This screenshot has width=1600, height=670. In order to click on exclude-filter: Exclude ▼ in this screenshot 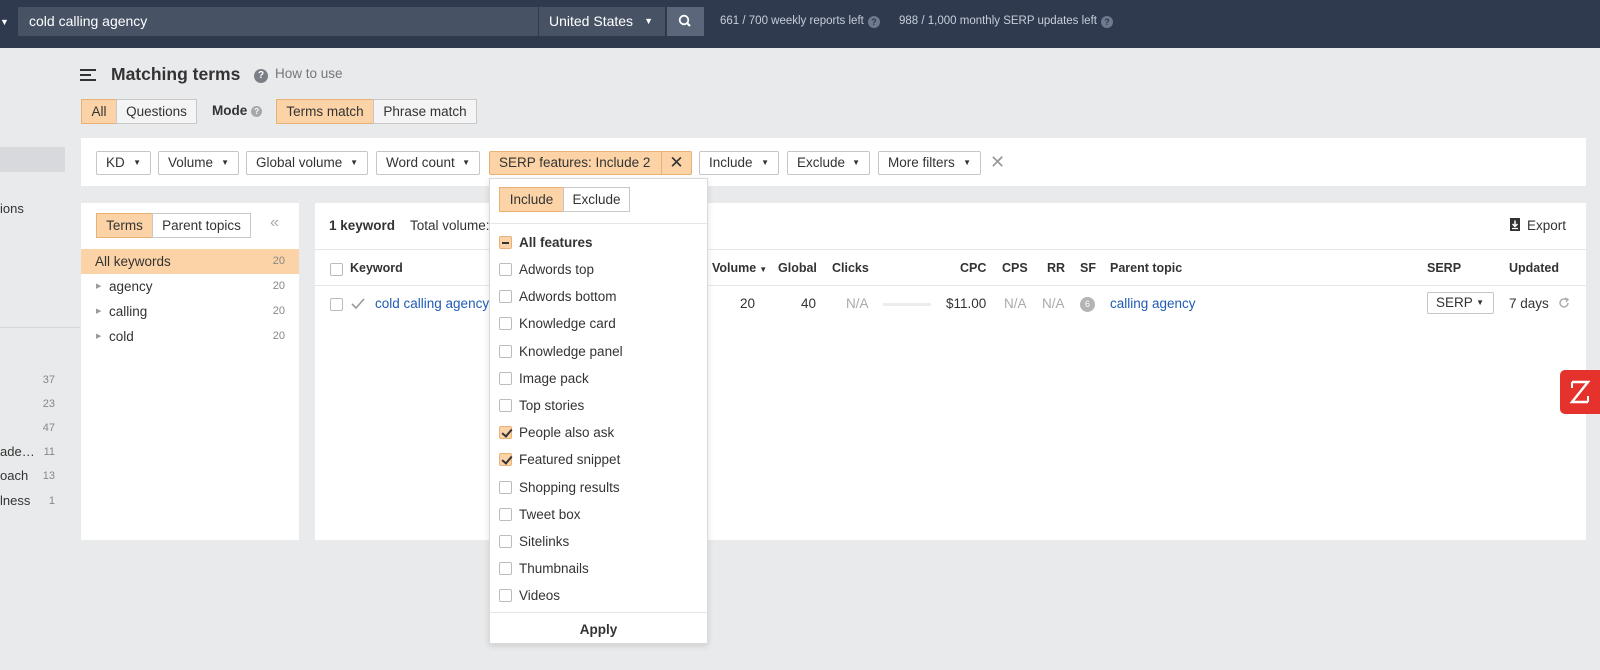, I will do `click(828, 163)`.